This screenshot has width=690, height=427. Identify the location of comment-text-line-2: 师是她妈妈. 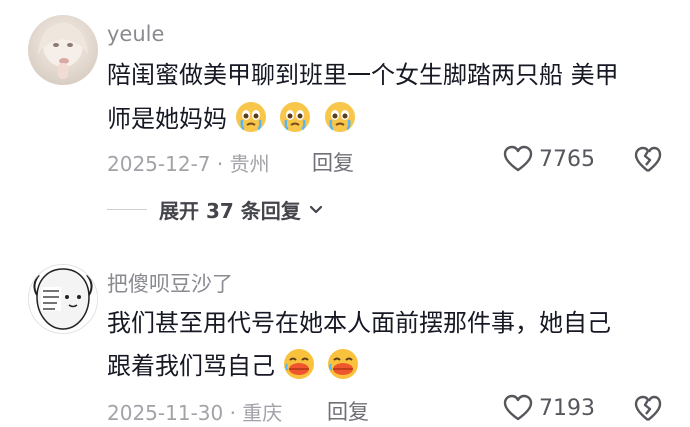
(234, 119).